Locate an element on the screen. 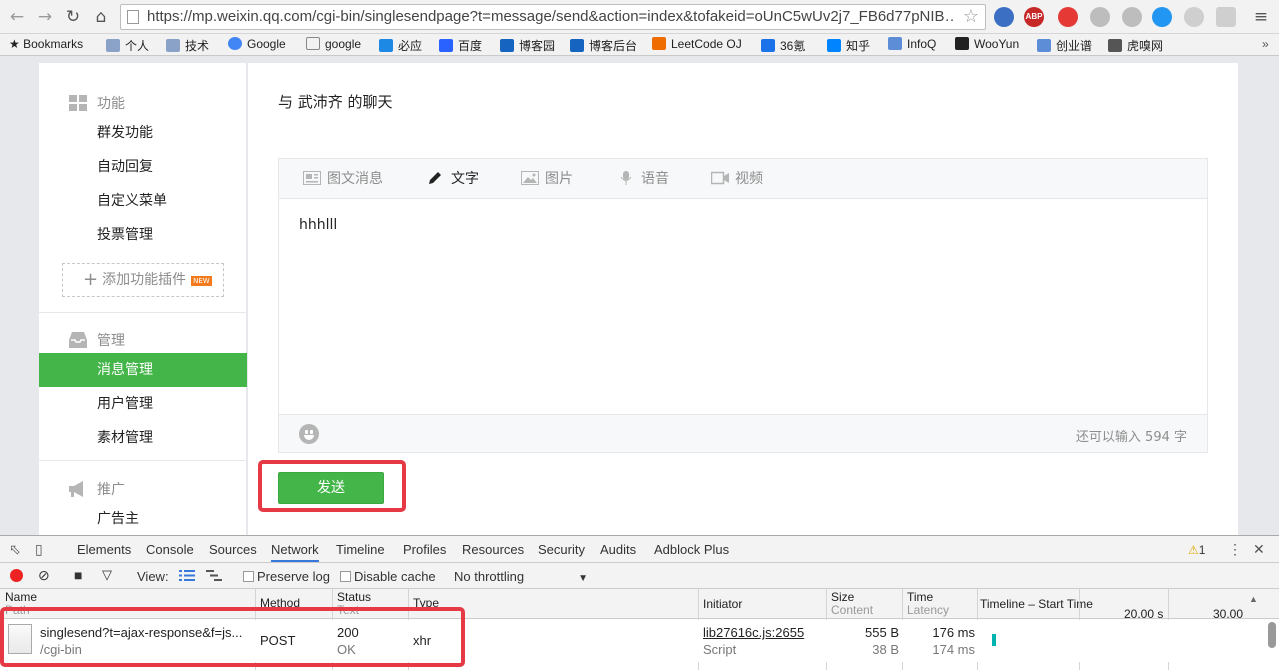  camera-icon: ■ is located at coordinates (78, 575).